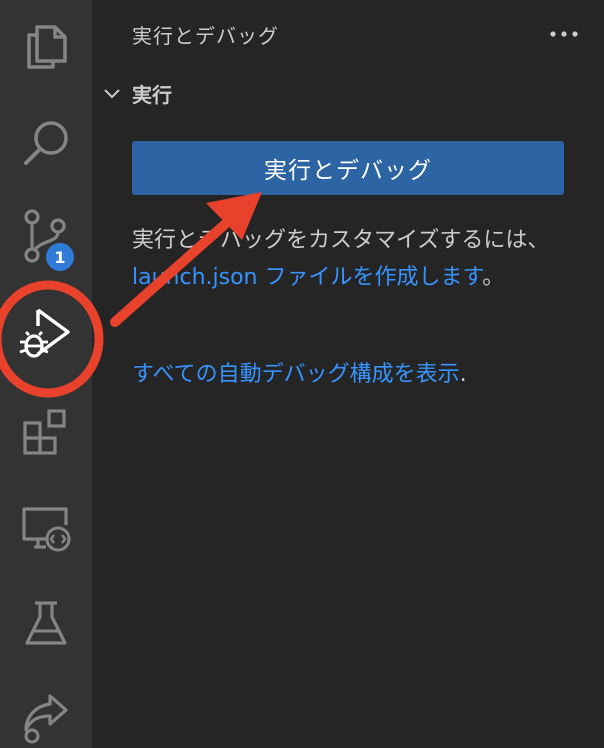  I want to click on search-icon, so click(46, 143).